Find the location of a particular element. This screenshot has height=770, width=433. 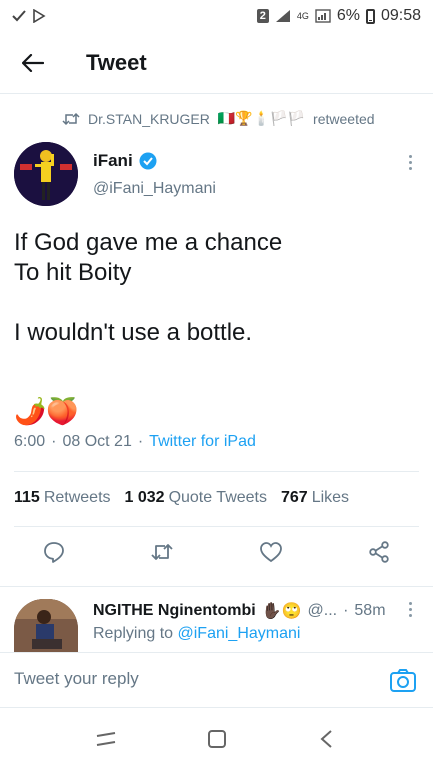

page-title: Tweet is located at coordinates (116, 62).